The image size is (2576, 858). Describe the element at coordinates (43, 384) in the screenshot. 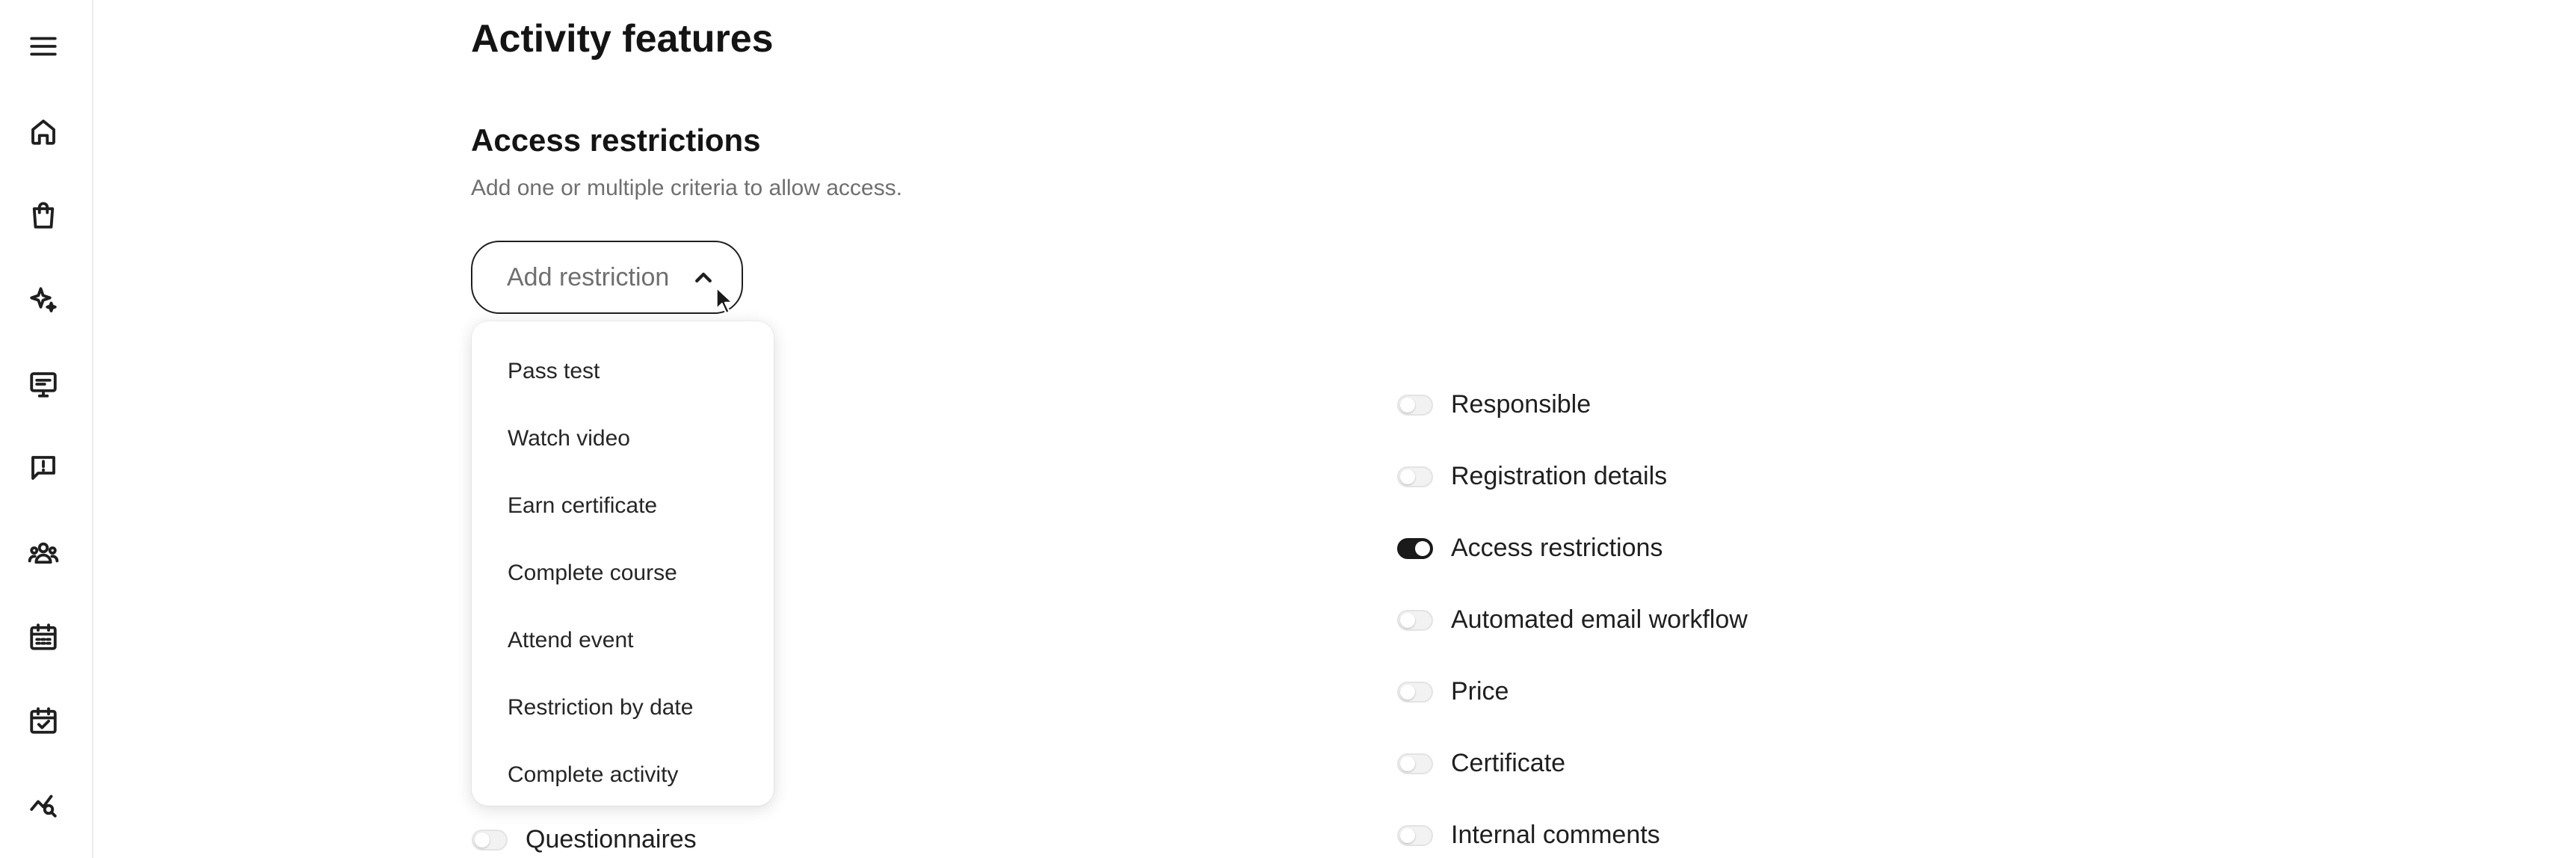

I see `presentation-icon` at that location.